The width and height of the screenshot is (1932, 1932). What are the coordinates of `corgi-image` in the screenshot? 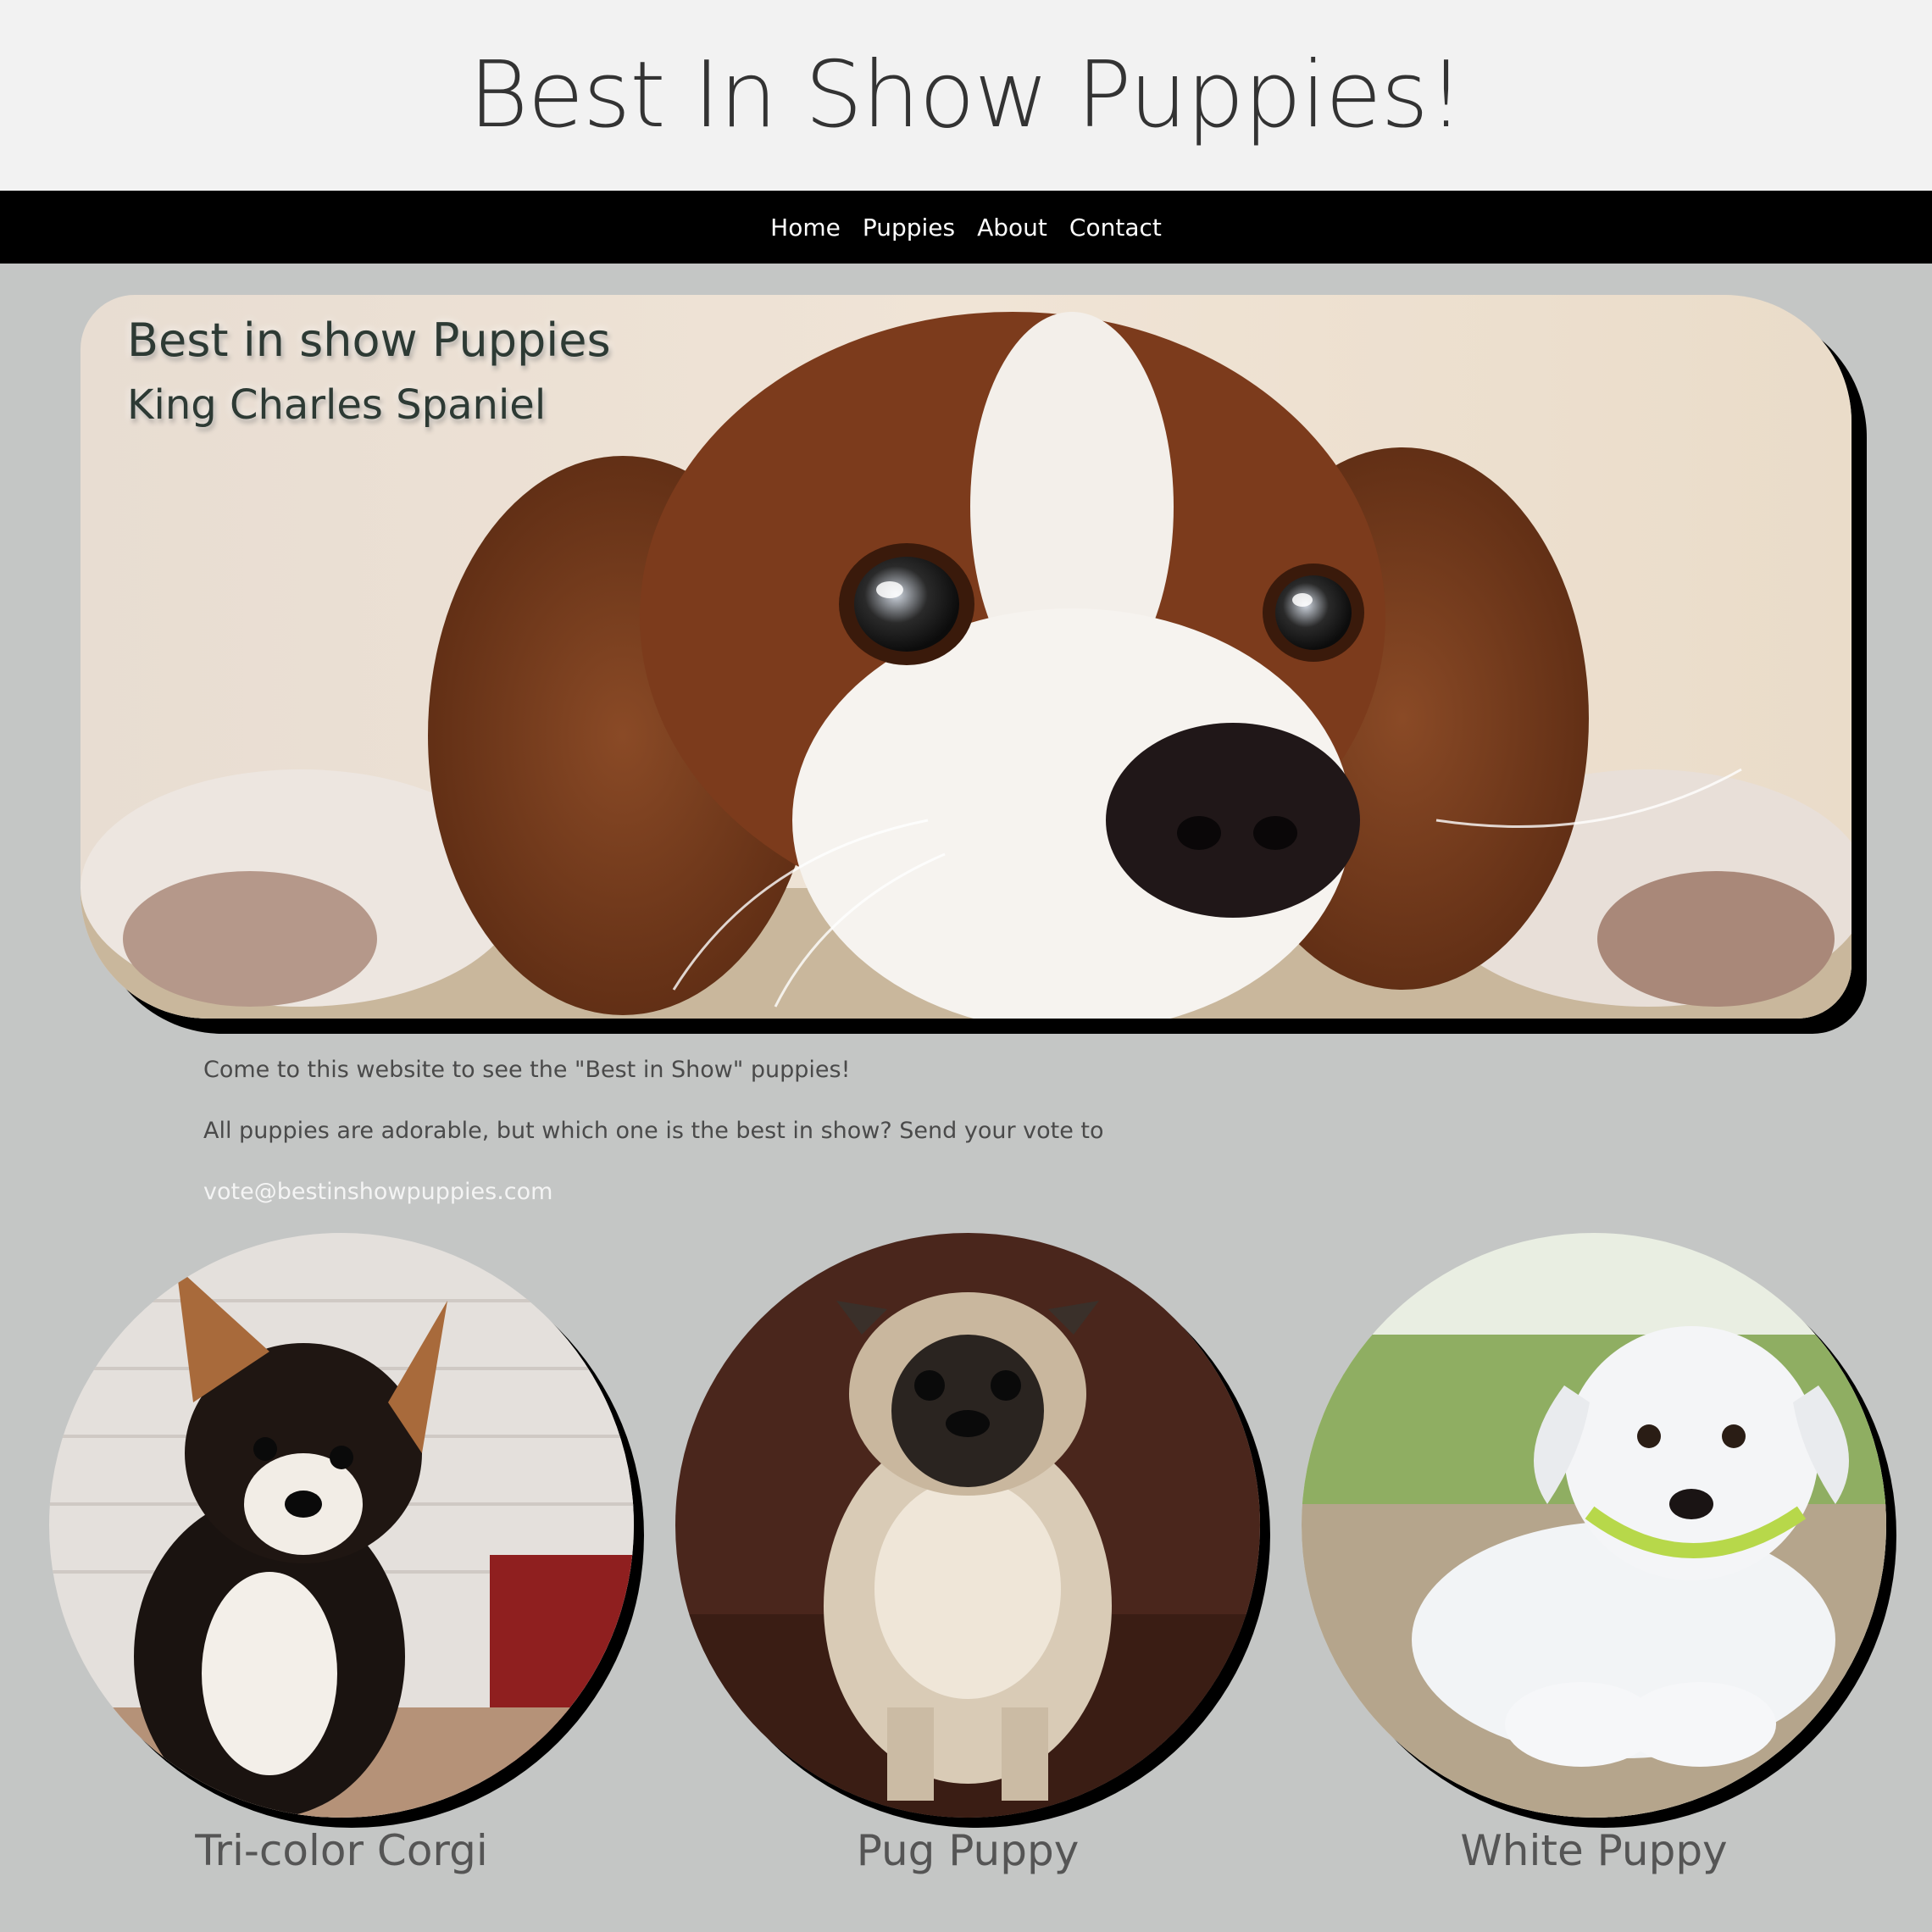 It's located at (341, 1525).